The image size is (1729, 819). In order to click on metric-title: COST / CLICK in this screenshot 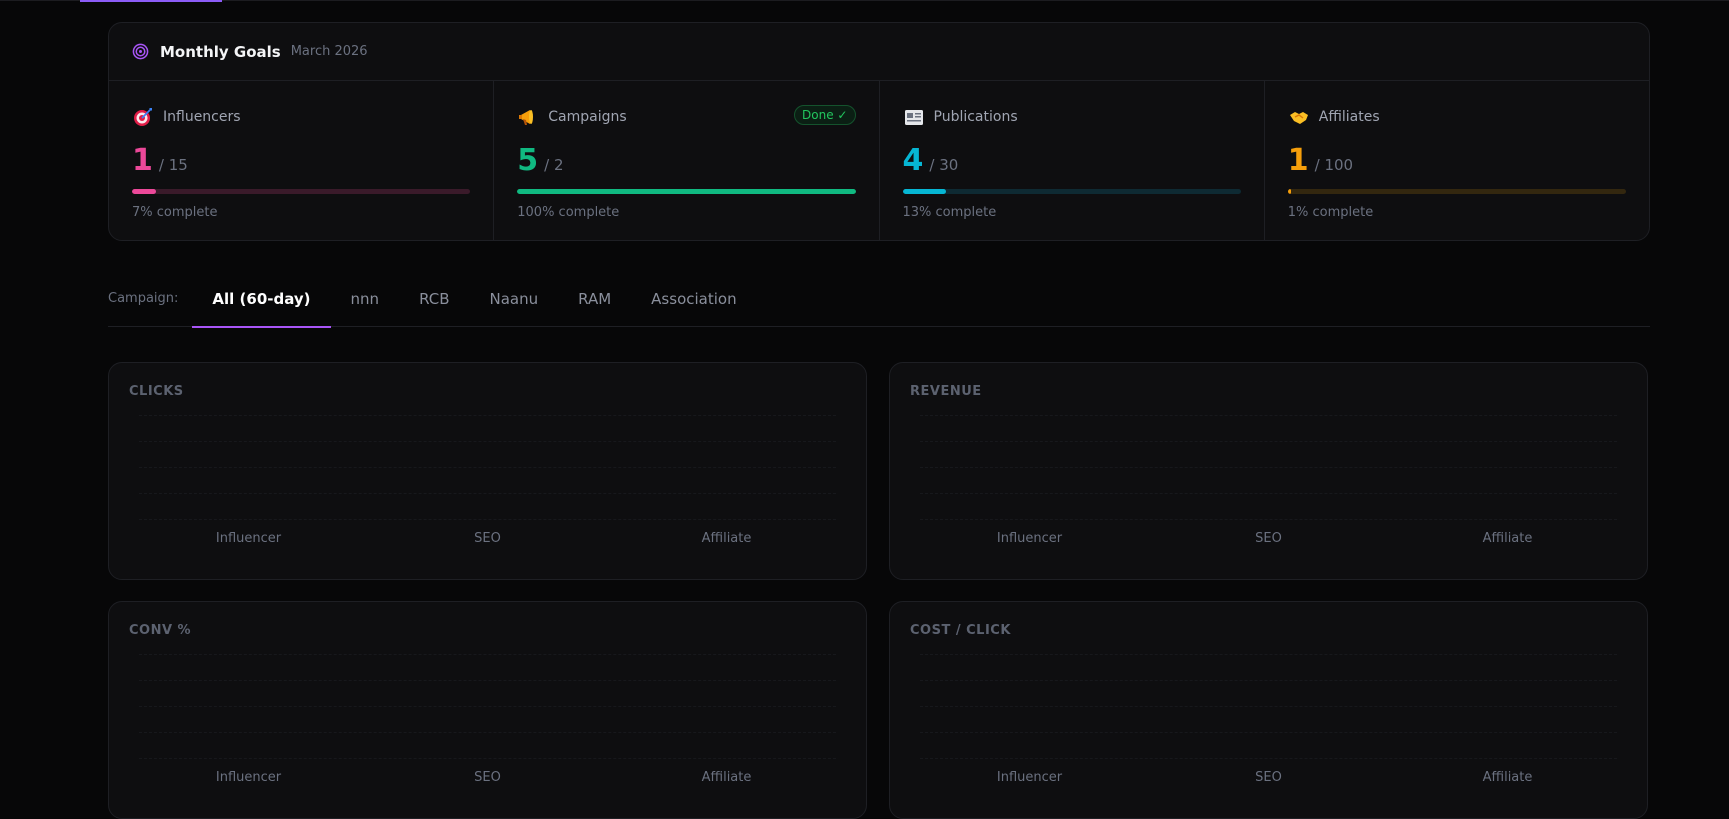, I will do `click(960, 630)`.